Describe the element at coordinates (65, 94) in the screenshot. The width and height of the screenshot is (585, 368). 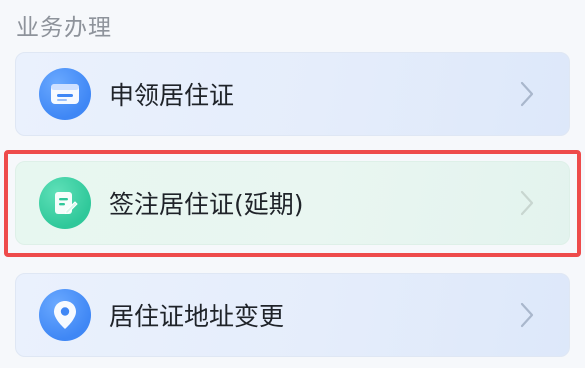
I see `id-card-icon` at that location.